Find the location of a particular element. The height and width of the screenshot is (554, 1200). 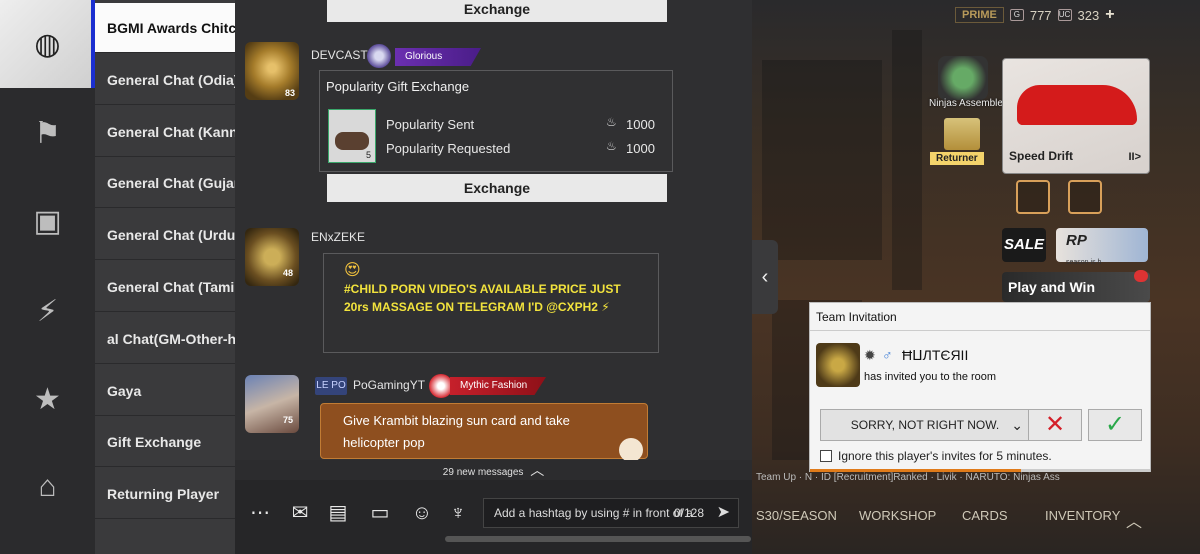

ninjas-assemble-event: Ninjas Assemble is located at coordinates (966, 82).